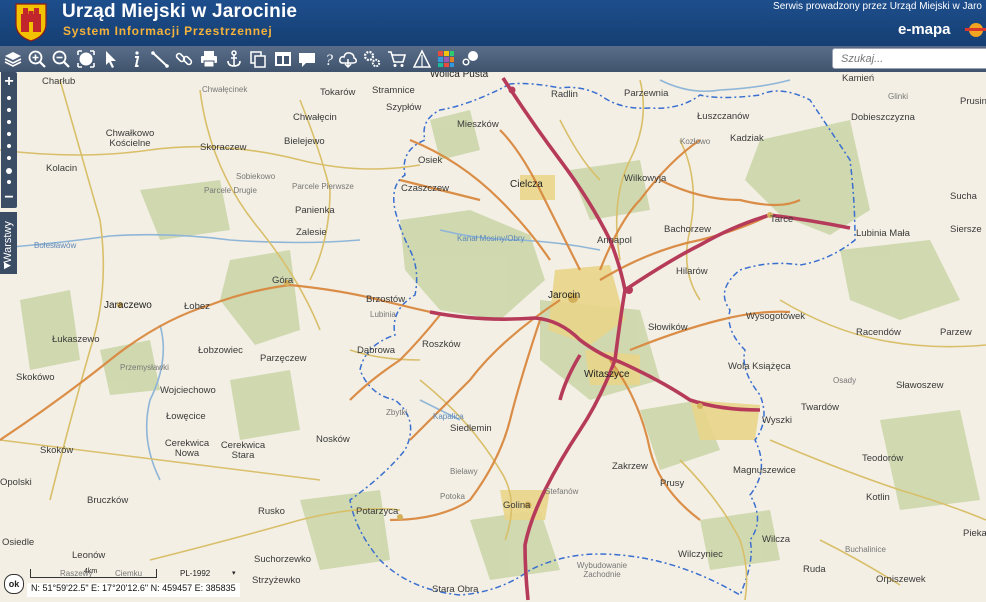  I want to click on place-label: Twardów, so click(820, 407).